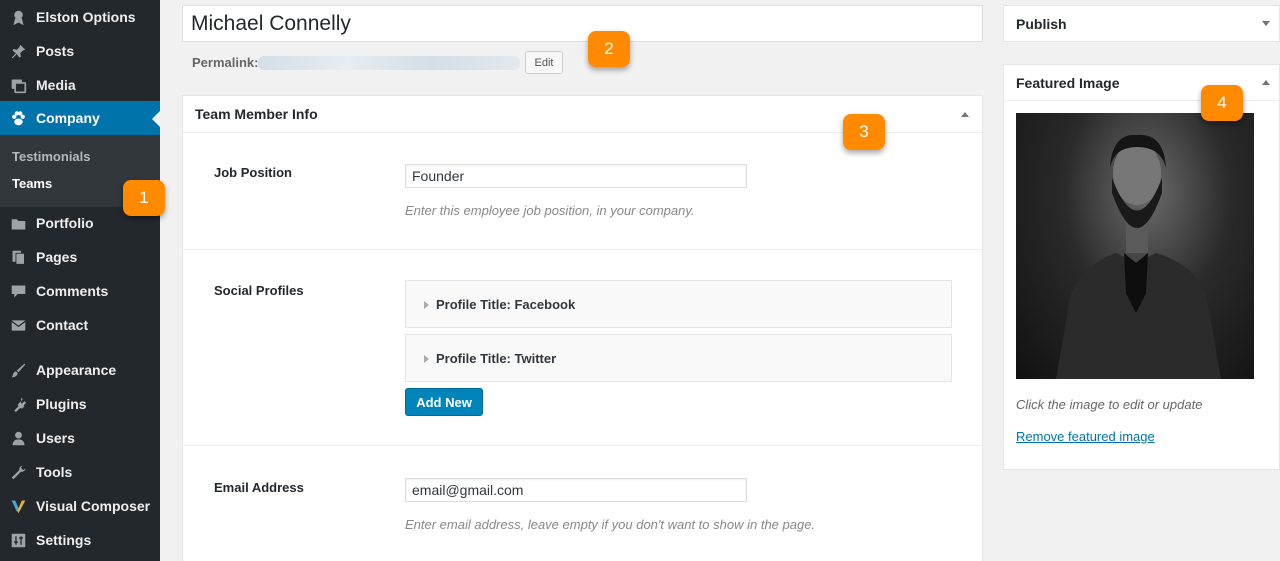 The width and height of the screenshot is (1280, 561). Describe the element at coordinates (51, 156) in the screenshot. I see `submenu-testimonials: Testimonials` at that location.